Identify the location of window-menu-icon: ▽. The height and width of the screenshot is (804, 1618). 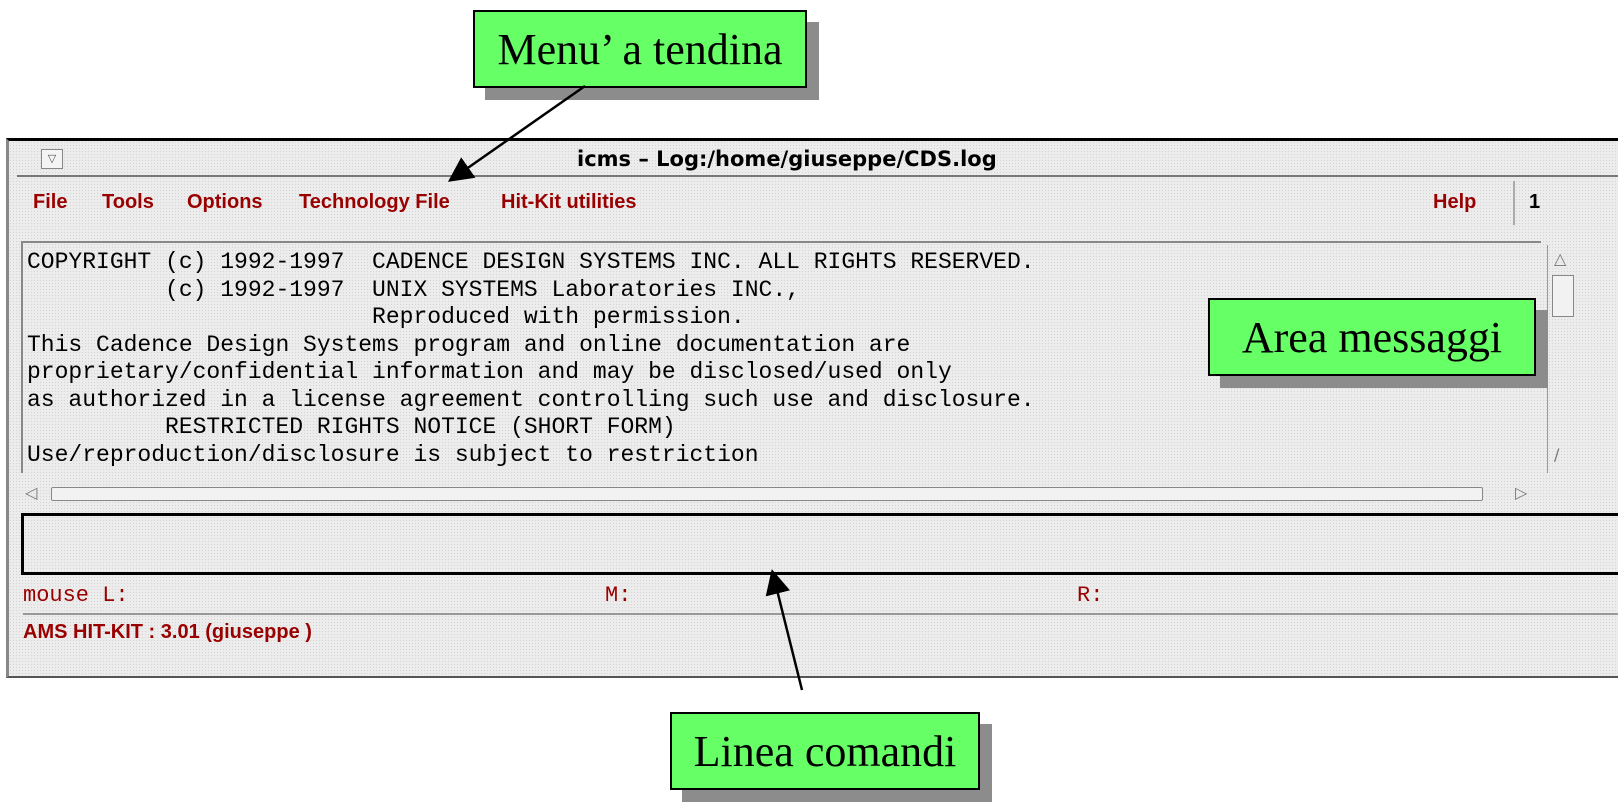
(52, 159).